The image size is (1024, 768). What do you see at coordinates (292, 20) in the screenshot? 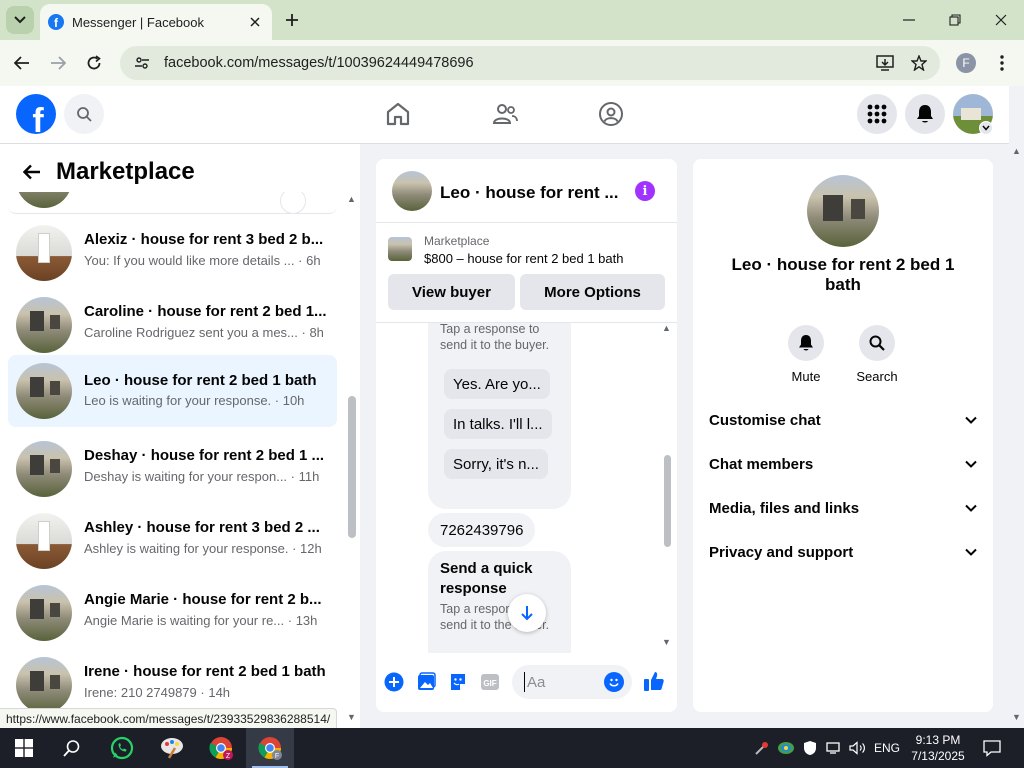
I see `new-tab-button` at bounding box center [292, 20].